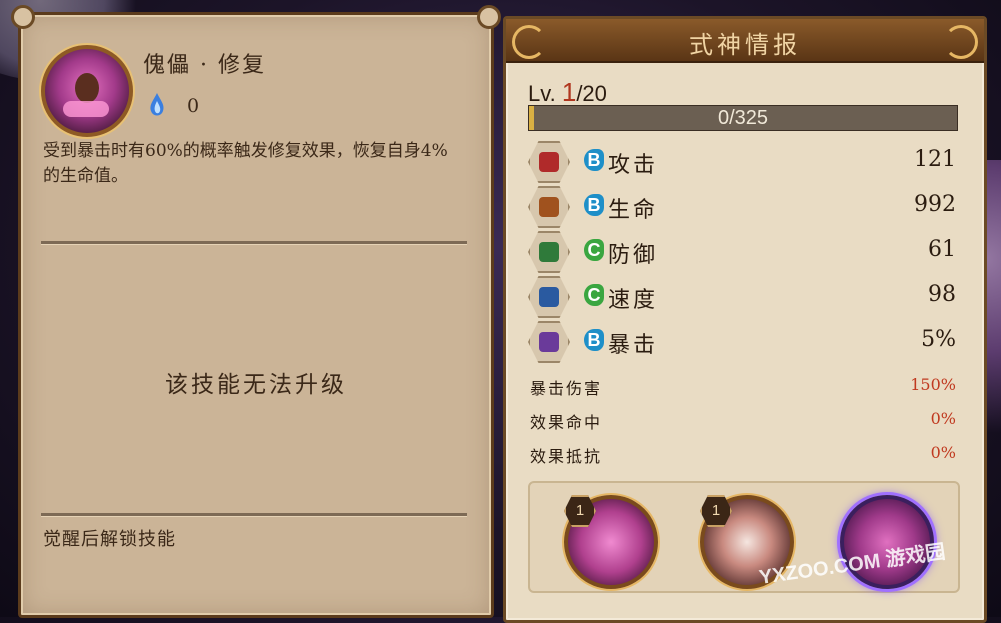 The height and width of the screenshot is (623, 1001). Describe the element at coordinates (566, 388) in the screenshot. I see `extra-stat-label: 暴击伤害` at that location.